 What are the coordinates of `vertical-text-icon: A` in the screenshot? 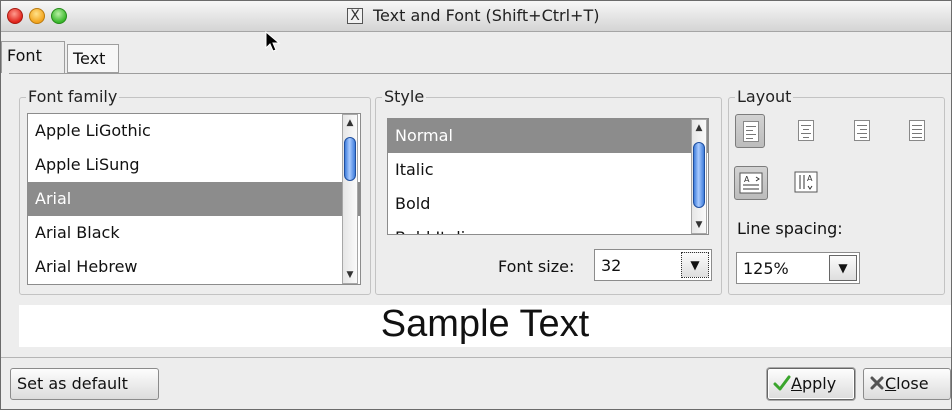 It's located at (806, 182).